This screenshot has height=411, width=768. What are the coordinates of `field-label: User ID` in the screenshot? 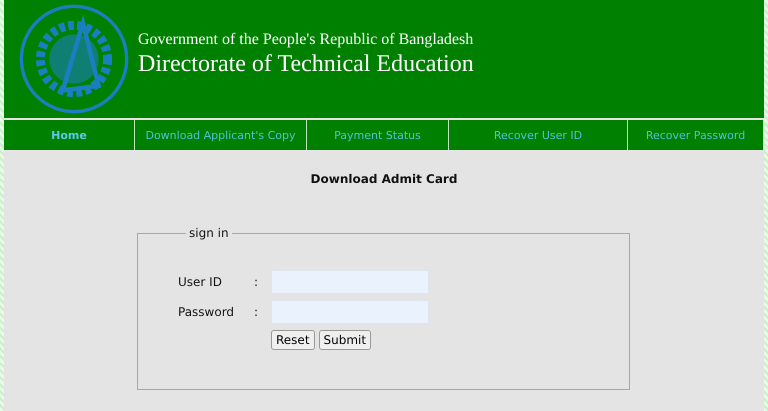 It's located at (200, 282).